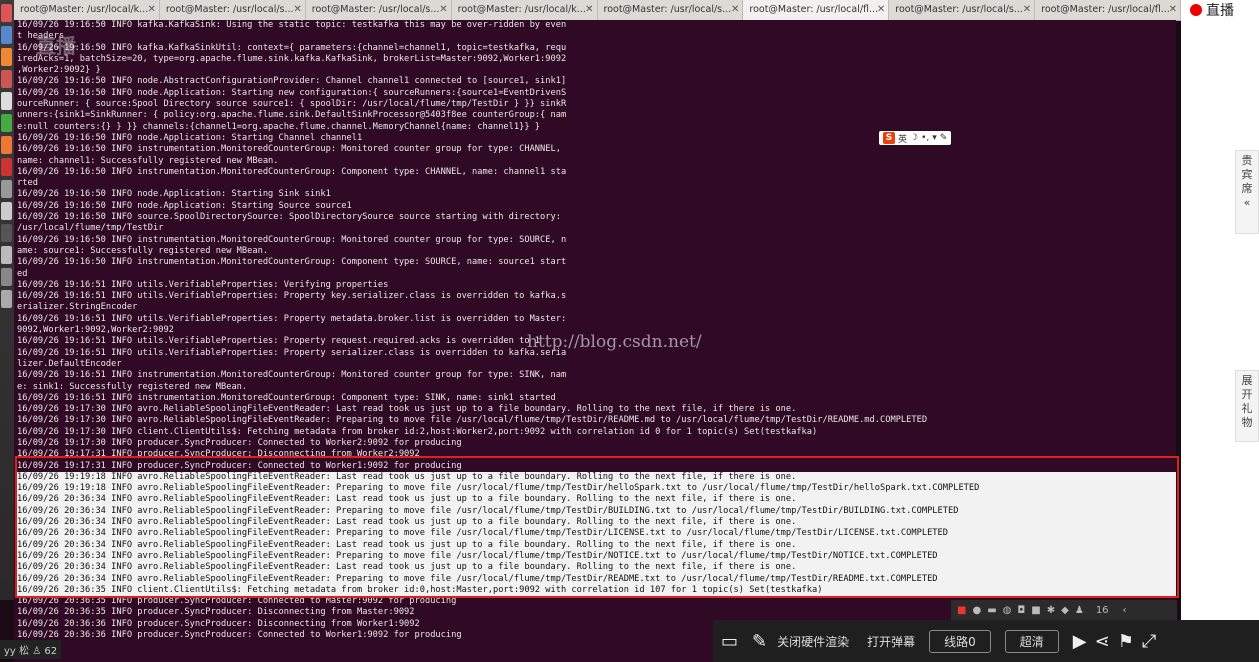 This screenshot has height=662, width=1259. I want to click on moon-icon: ☽, so click(914, 138).